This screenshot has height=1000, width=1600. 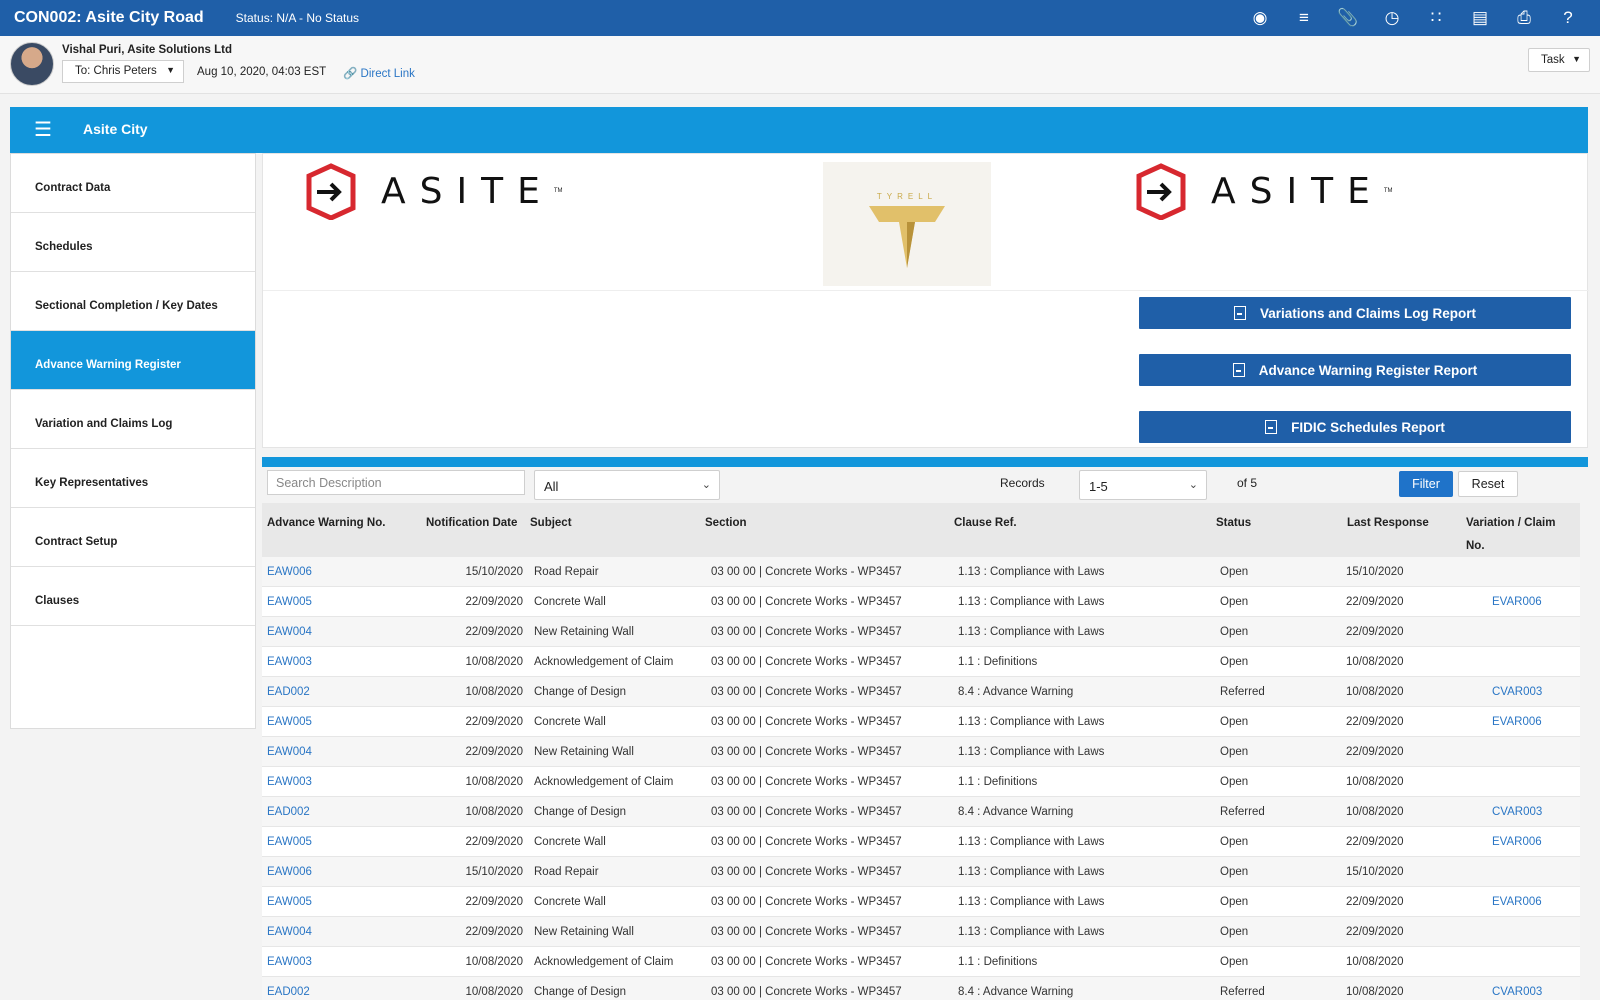 I want to click on column-header: Section, so click(x=726, y=523).